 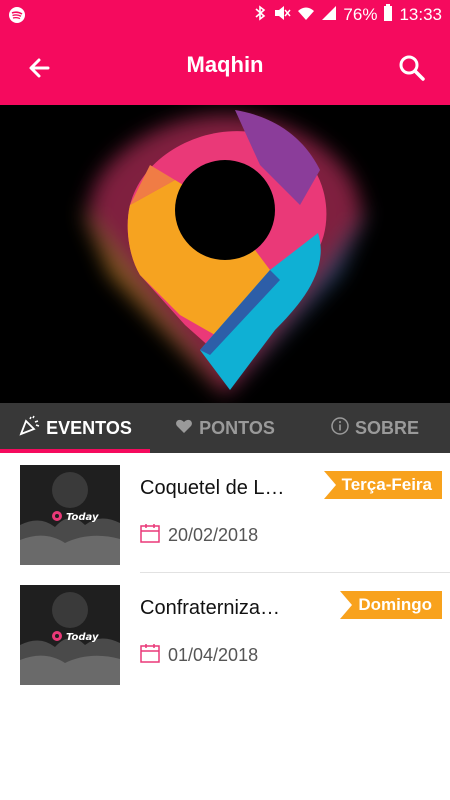 I want to click on heart-icon, so click(x=184, y=428).